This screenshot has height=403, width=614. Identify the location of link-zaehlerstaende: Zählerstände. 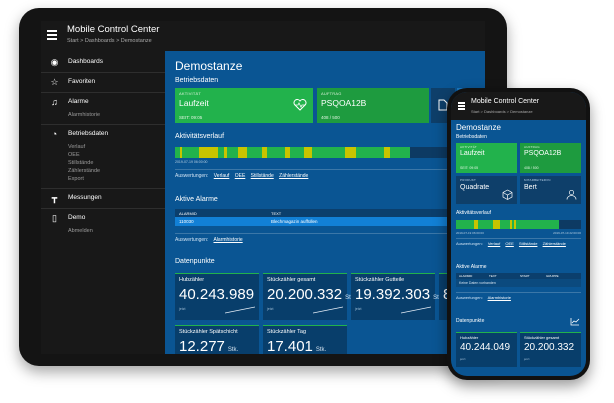
(293, 176).